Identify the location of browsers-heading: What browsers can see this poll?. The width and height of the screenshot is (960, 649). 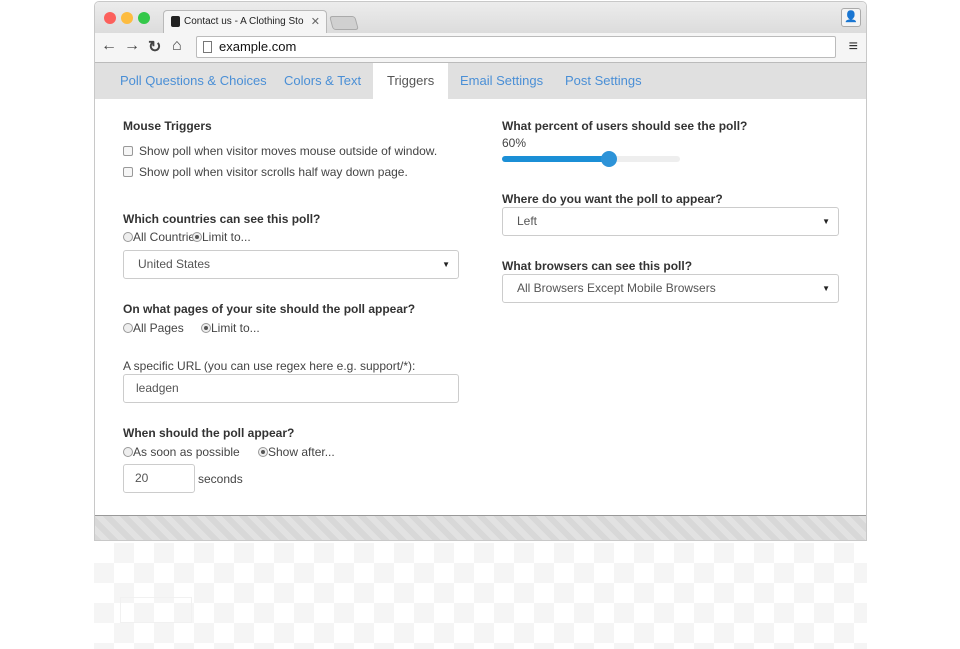
(597, 266).